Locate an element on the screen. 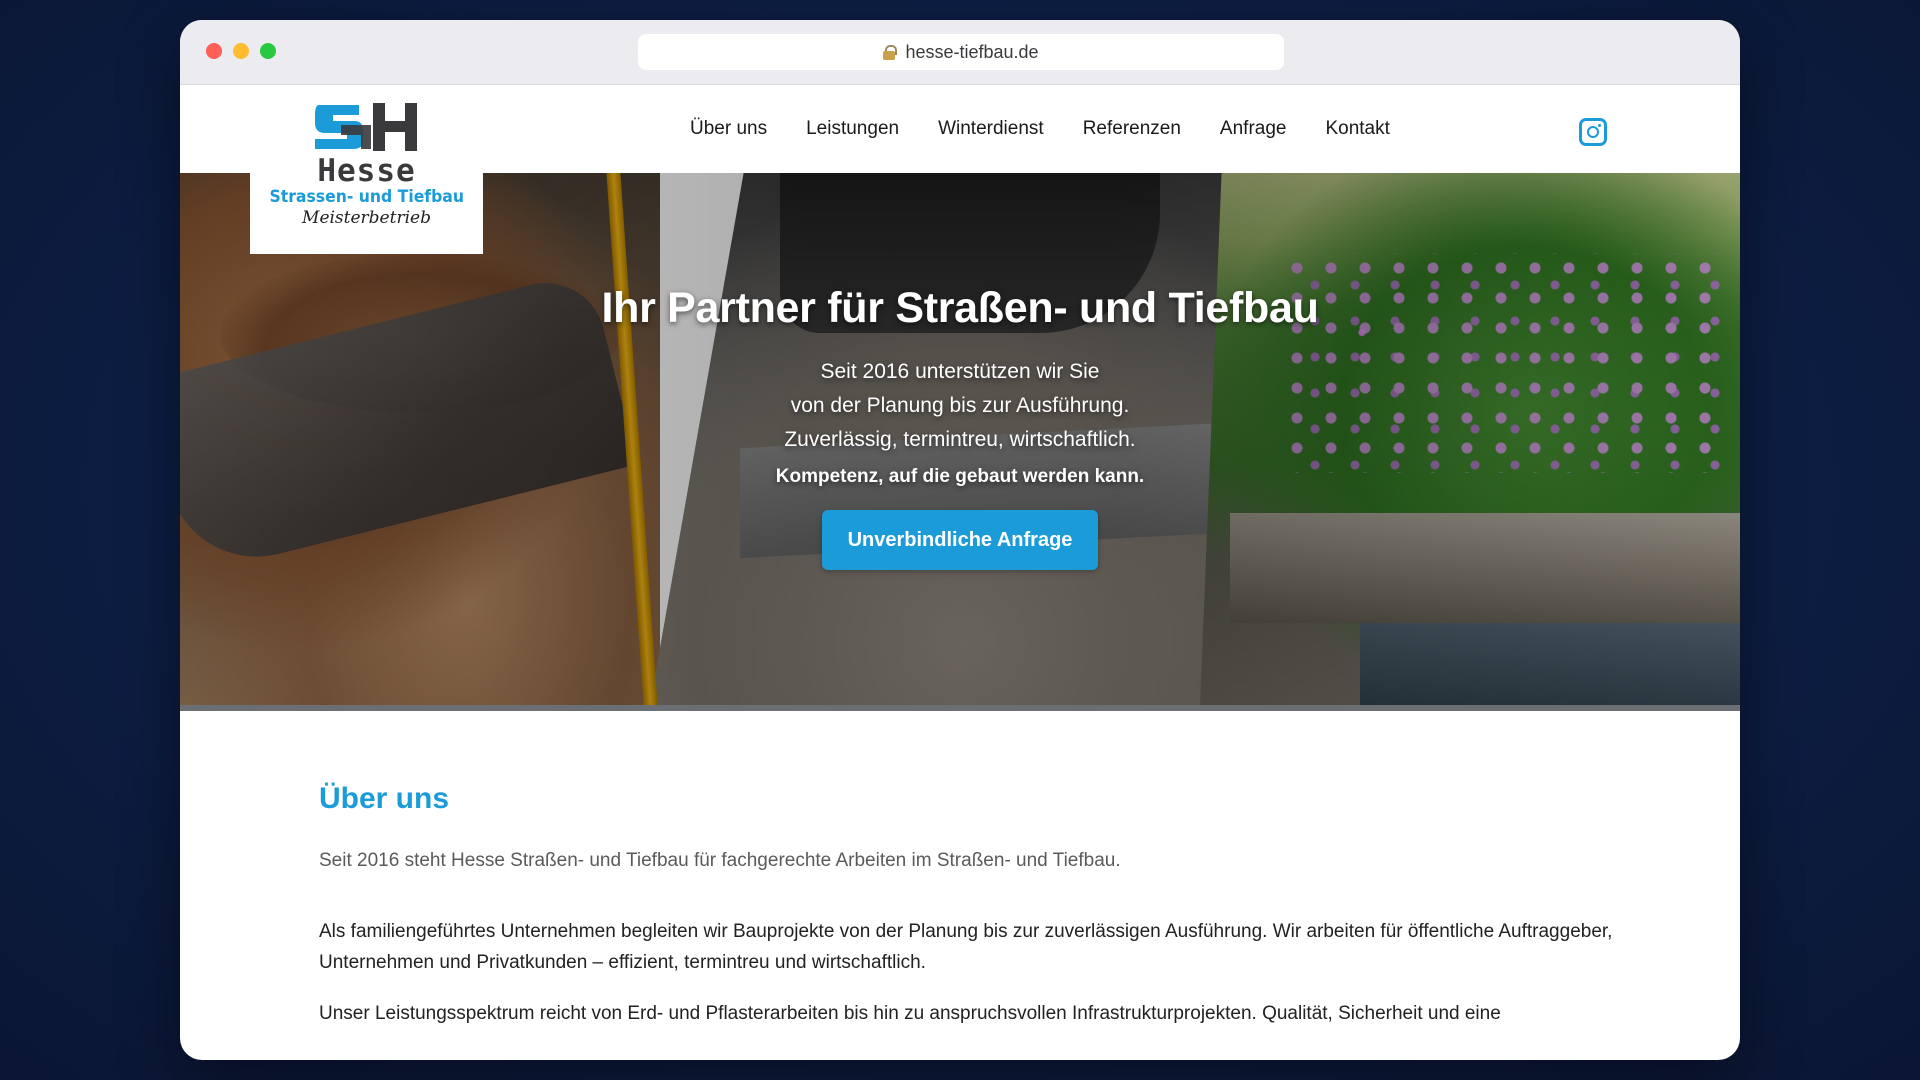  nav-item-kontakt: Kontakt is located at coordinates (1357, 129).